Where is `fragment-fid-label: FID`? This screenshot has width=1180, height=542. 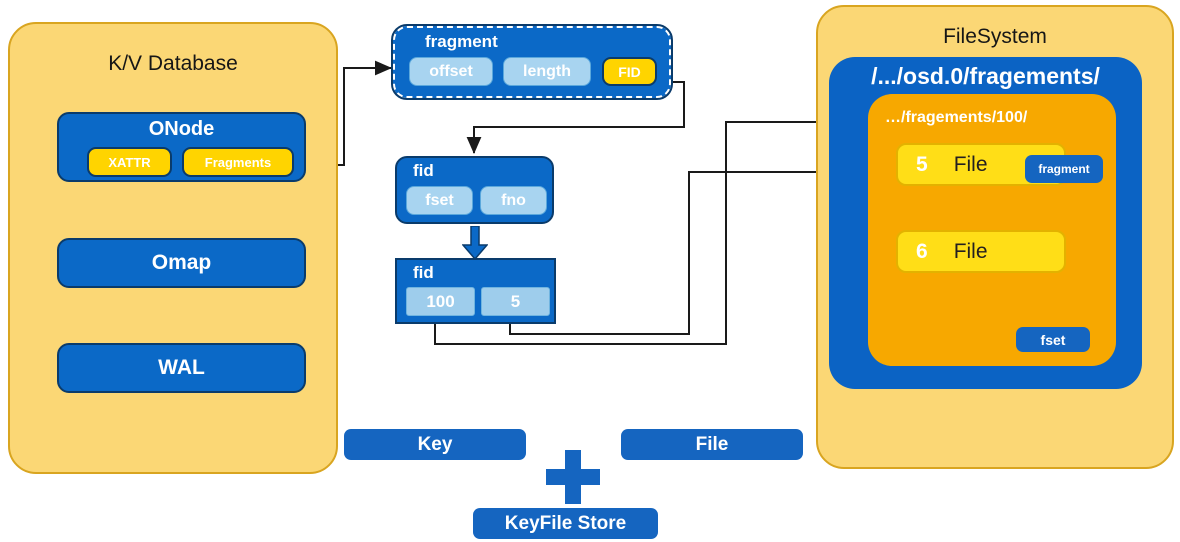 fragment-fid-label: FID is located at coordinates (629, 71).